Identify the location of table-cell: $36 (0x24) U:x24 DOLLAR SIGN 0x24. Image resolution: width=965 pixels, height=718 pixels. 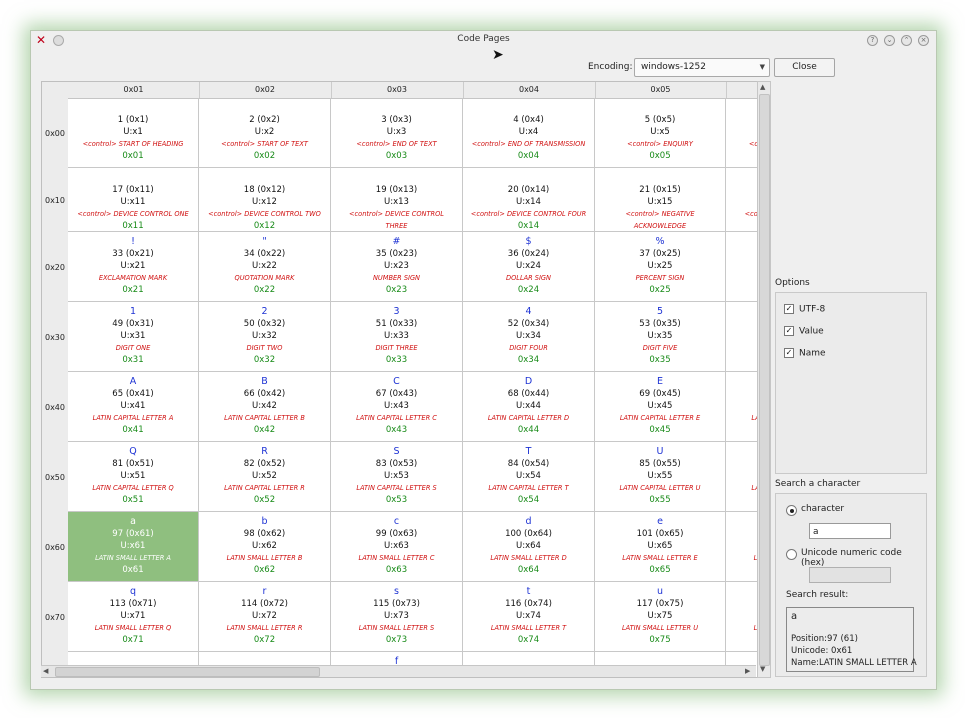
(529, 267).